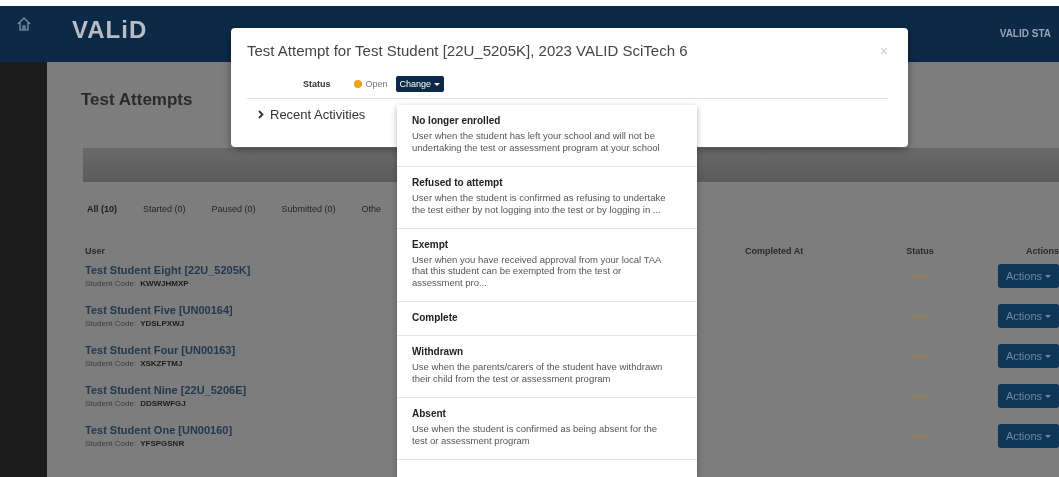 The width and height of the screenshot is (1059, 477). I want to click on student-link: Test Student Four [UN00163], so click(160, 350).